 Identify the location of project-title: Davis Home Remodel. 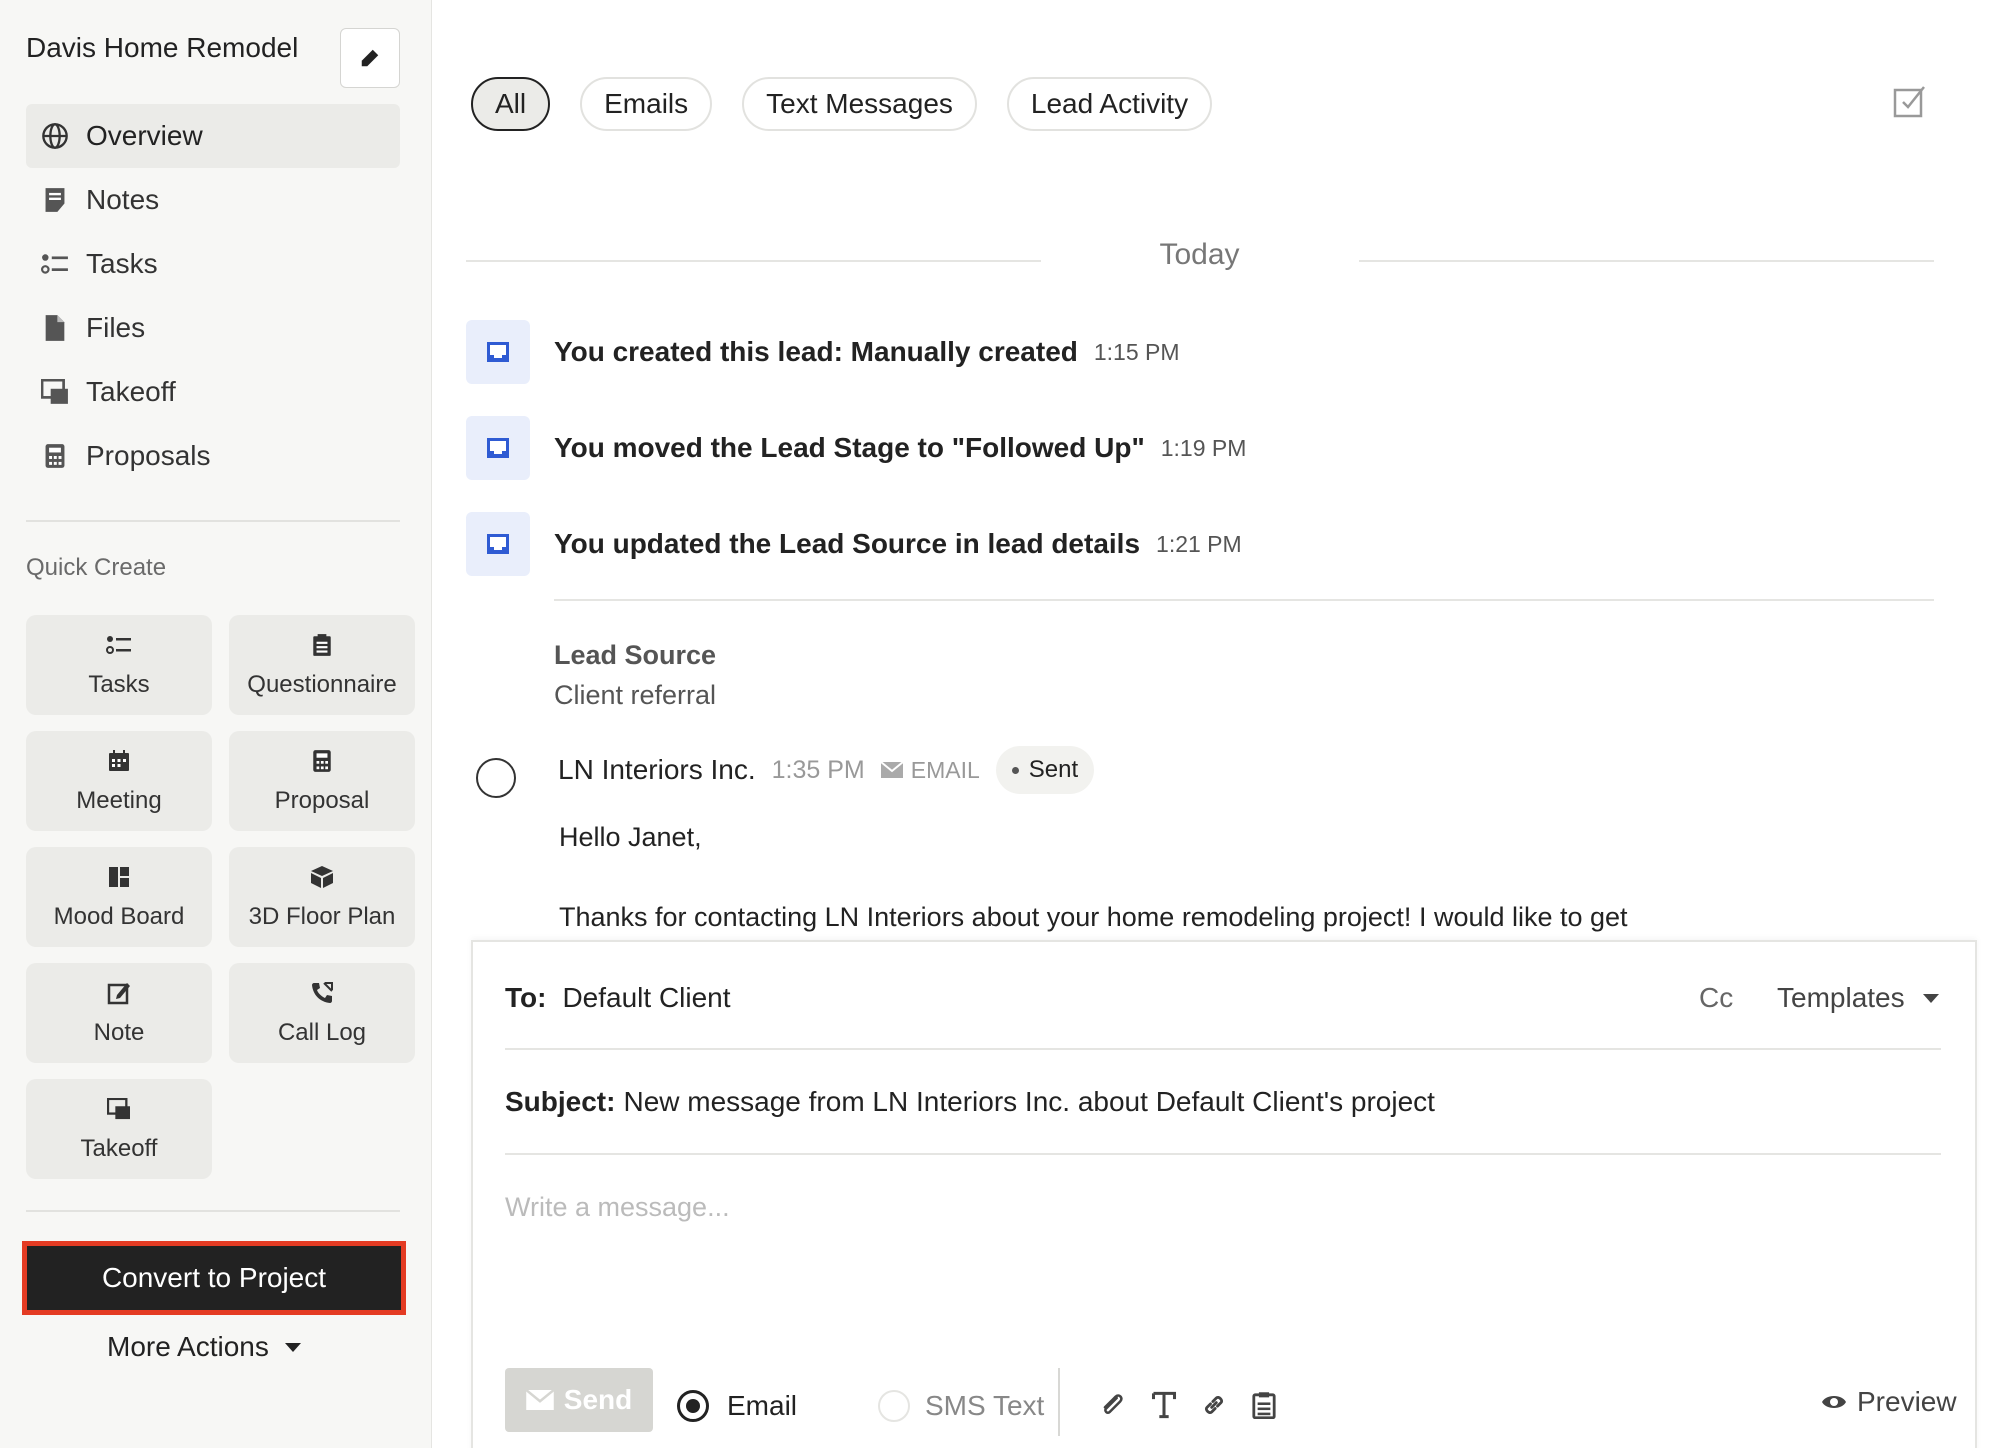
(162, 47).